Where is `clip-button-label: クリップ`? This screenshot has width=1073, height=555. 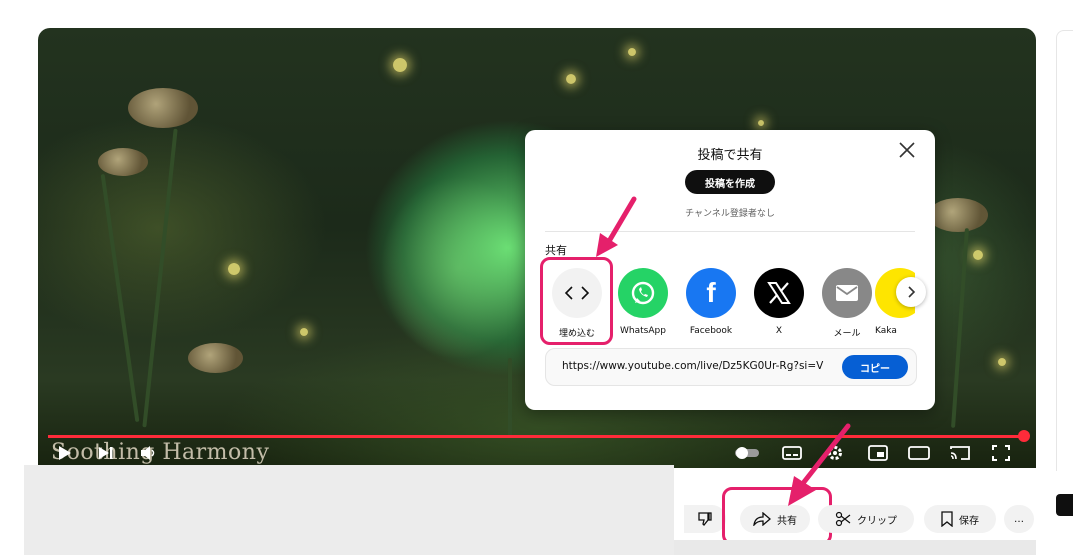 clip-button-label: クリップ is located at coordinates (877, 521).